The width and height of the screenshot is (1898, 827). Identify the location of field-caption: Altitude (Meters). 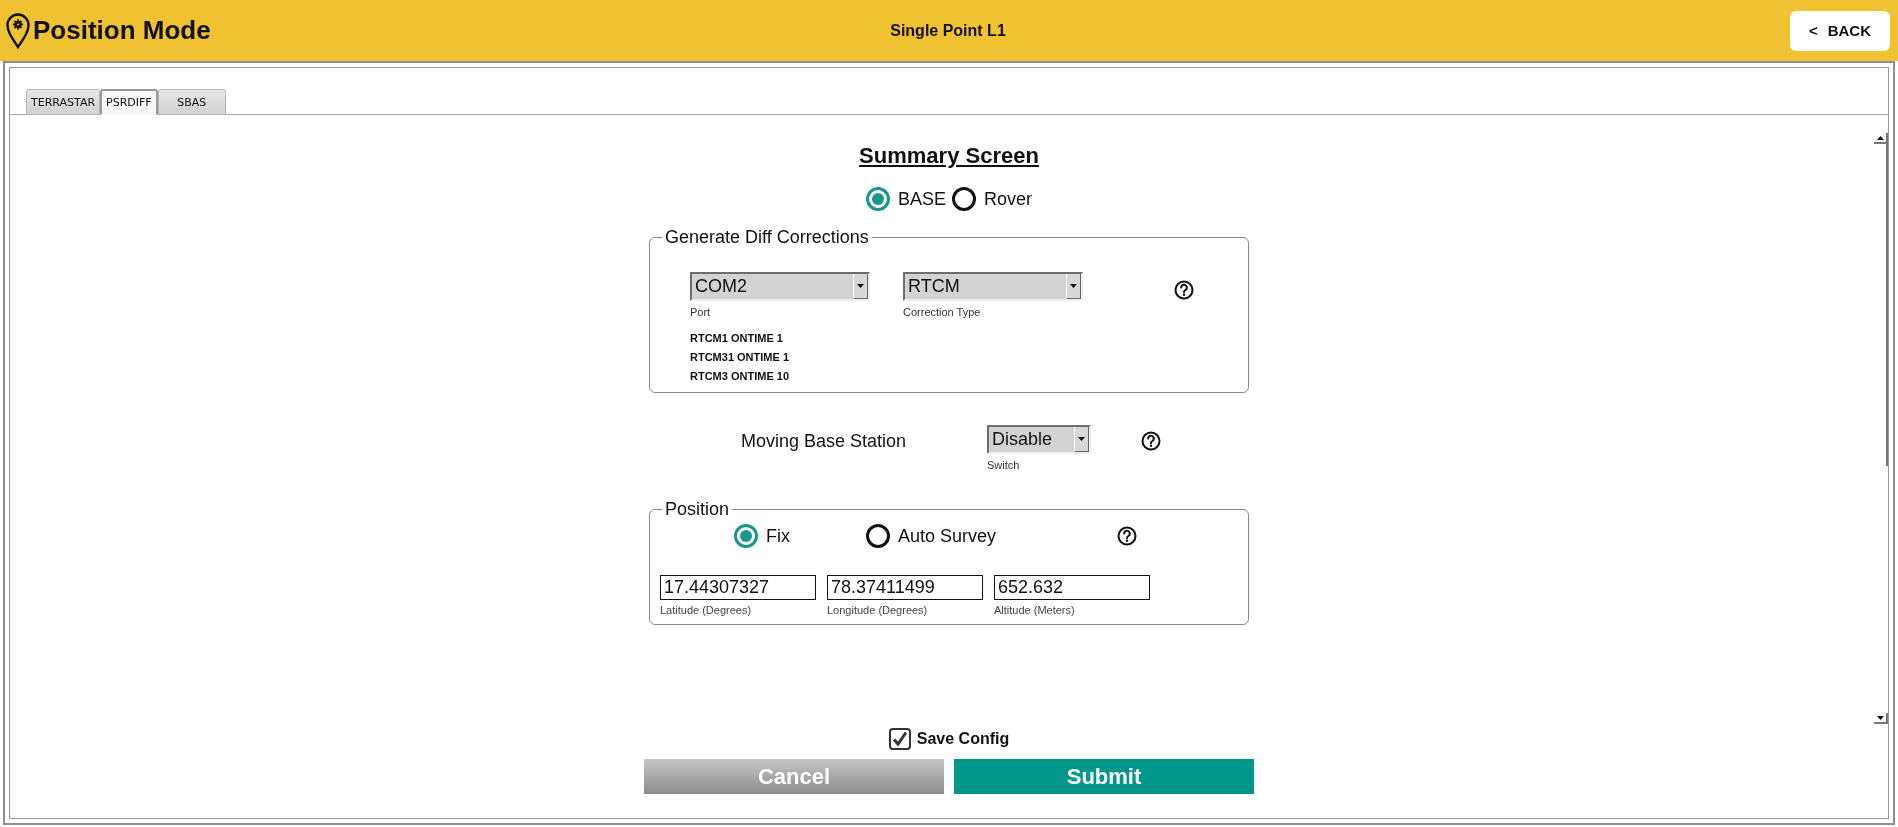
(1035, 610).